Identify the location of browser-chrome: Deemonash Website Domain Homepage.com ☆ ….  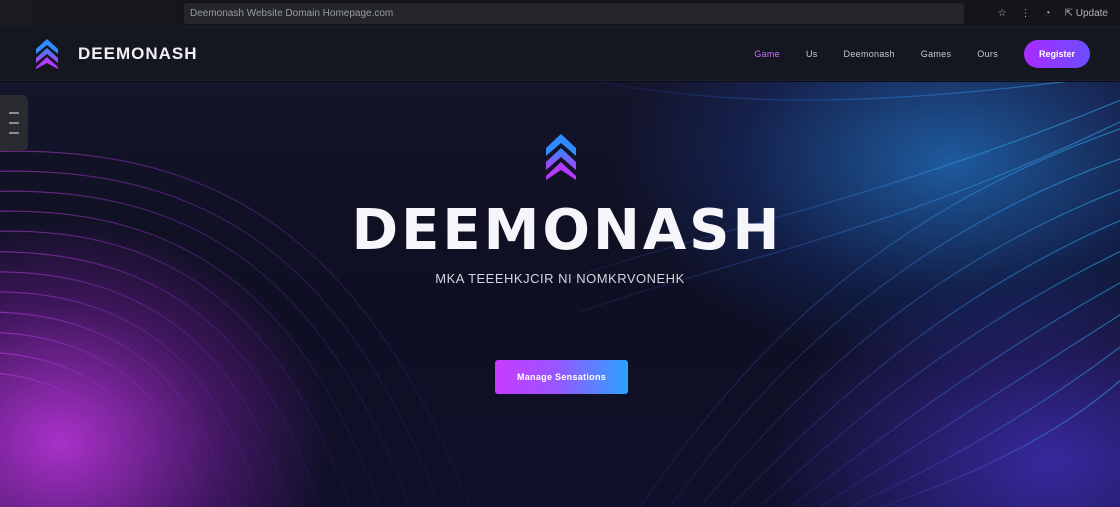
(560, 13).